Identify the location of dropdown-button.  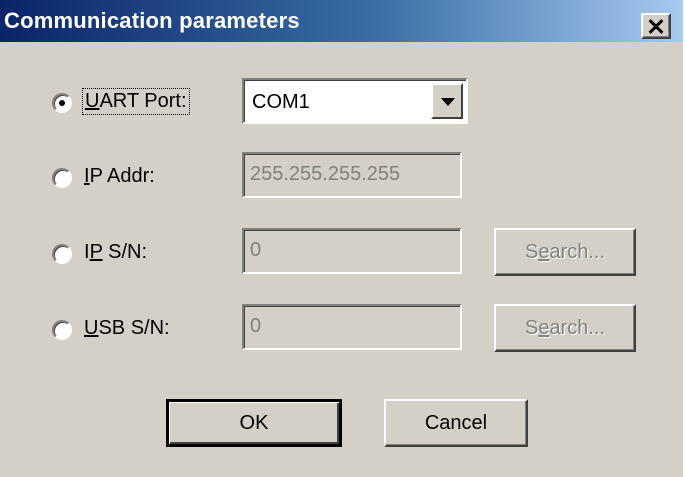
(447, 101).